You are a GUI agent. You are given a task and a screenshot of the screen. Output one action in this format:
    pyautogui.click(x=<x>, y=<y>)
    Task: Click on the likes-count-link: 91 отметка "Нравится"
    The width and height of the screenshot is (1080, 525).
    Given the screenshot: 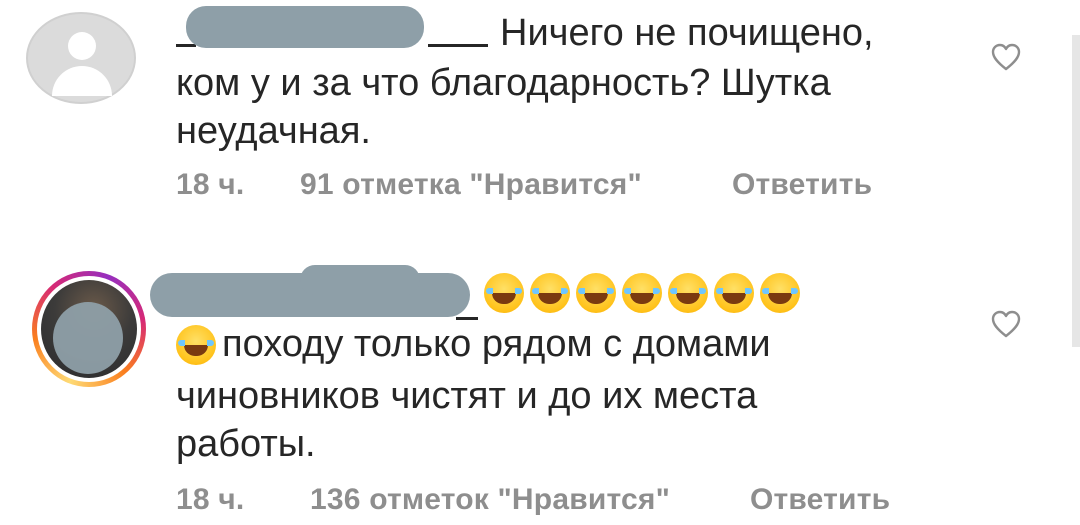 What is the action you would take?
    pyautogui.click(x=471, y=185)
    